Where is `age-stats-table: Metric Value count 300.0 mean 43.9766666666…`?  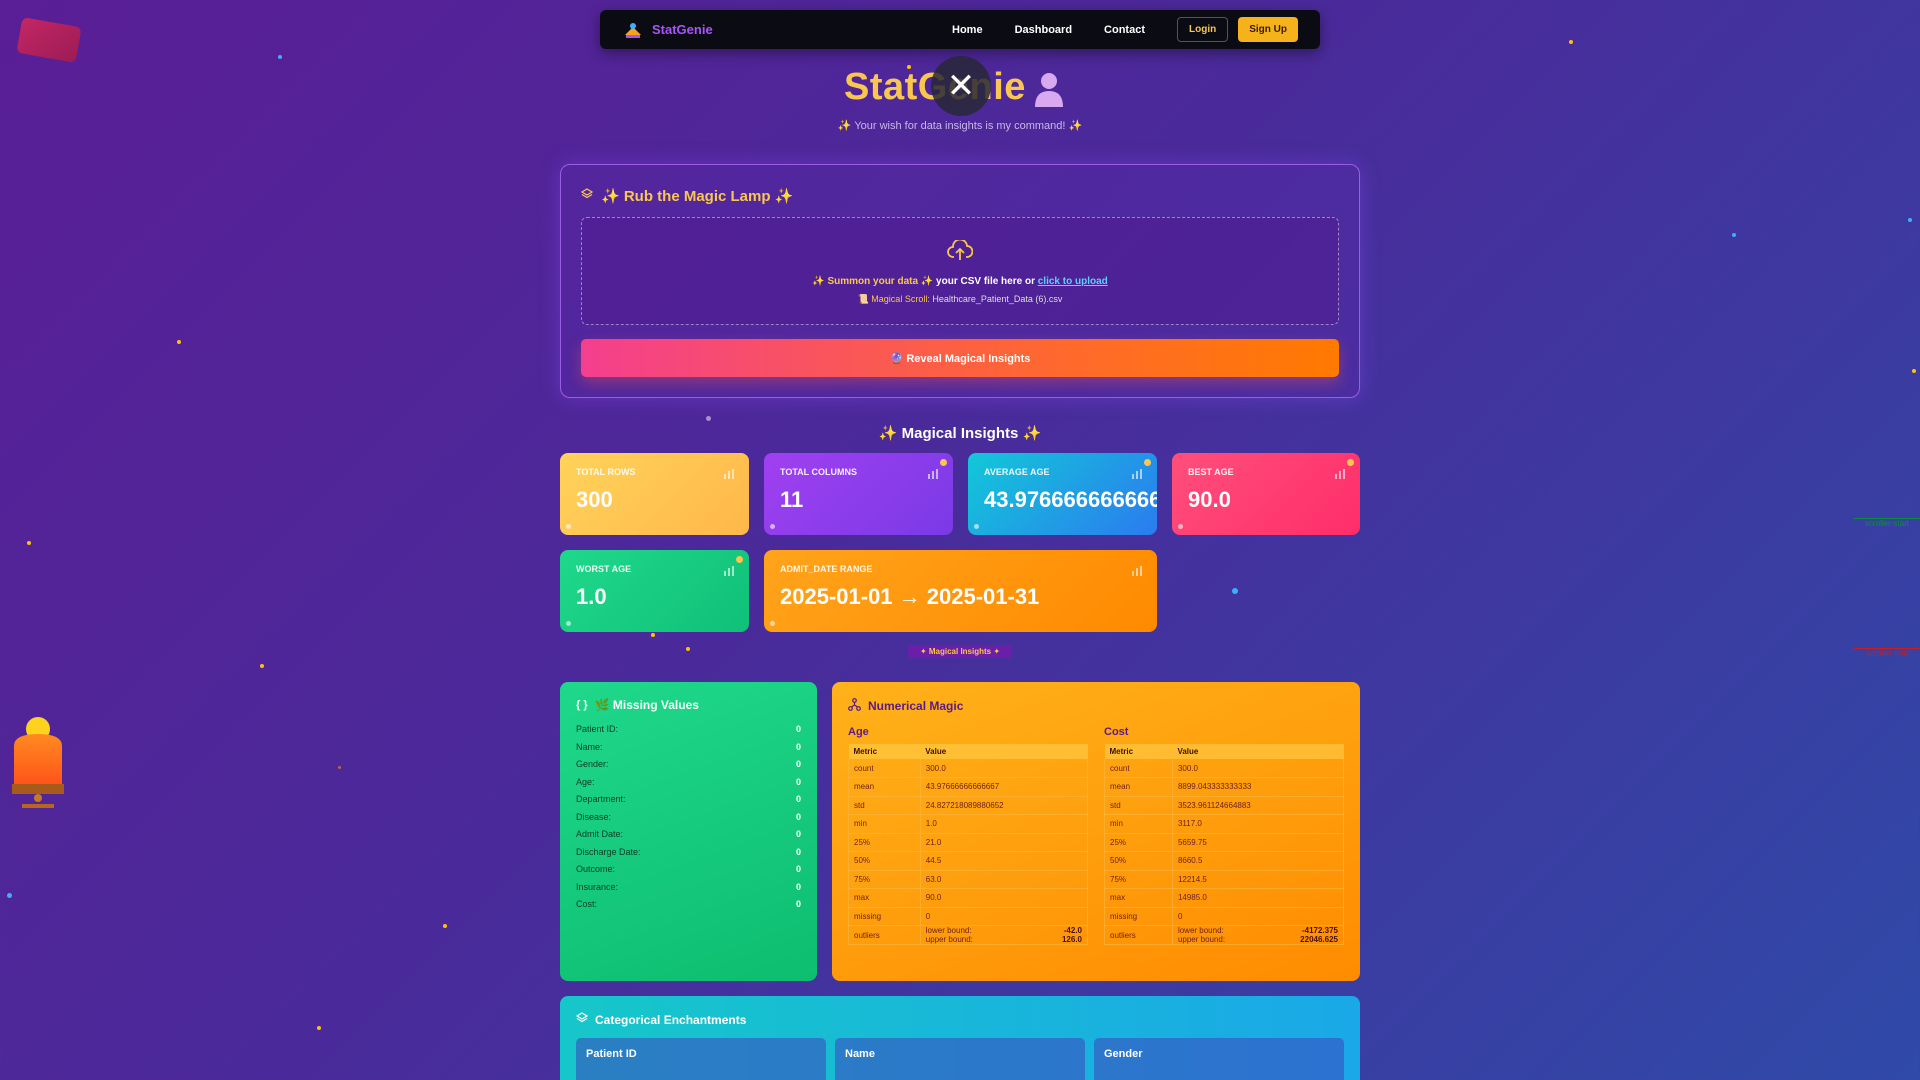
age-stats-table: Metric Value count 300.0 mean 43.9766666666… is located at coordinates (968, 844).